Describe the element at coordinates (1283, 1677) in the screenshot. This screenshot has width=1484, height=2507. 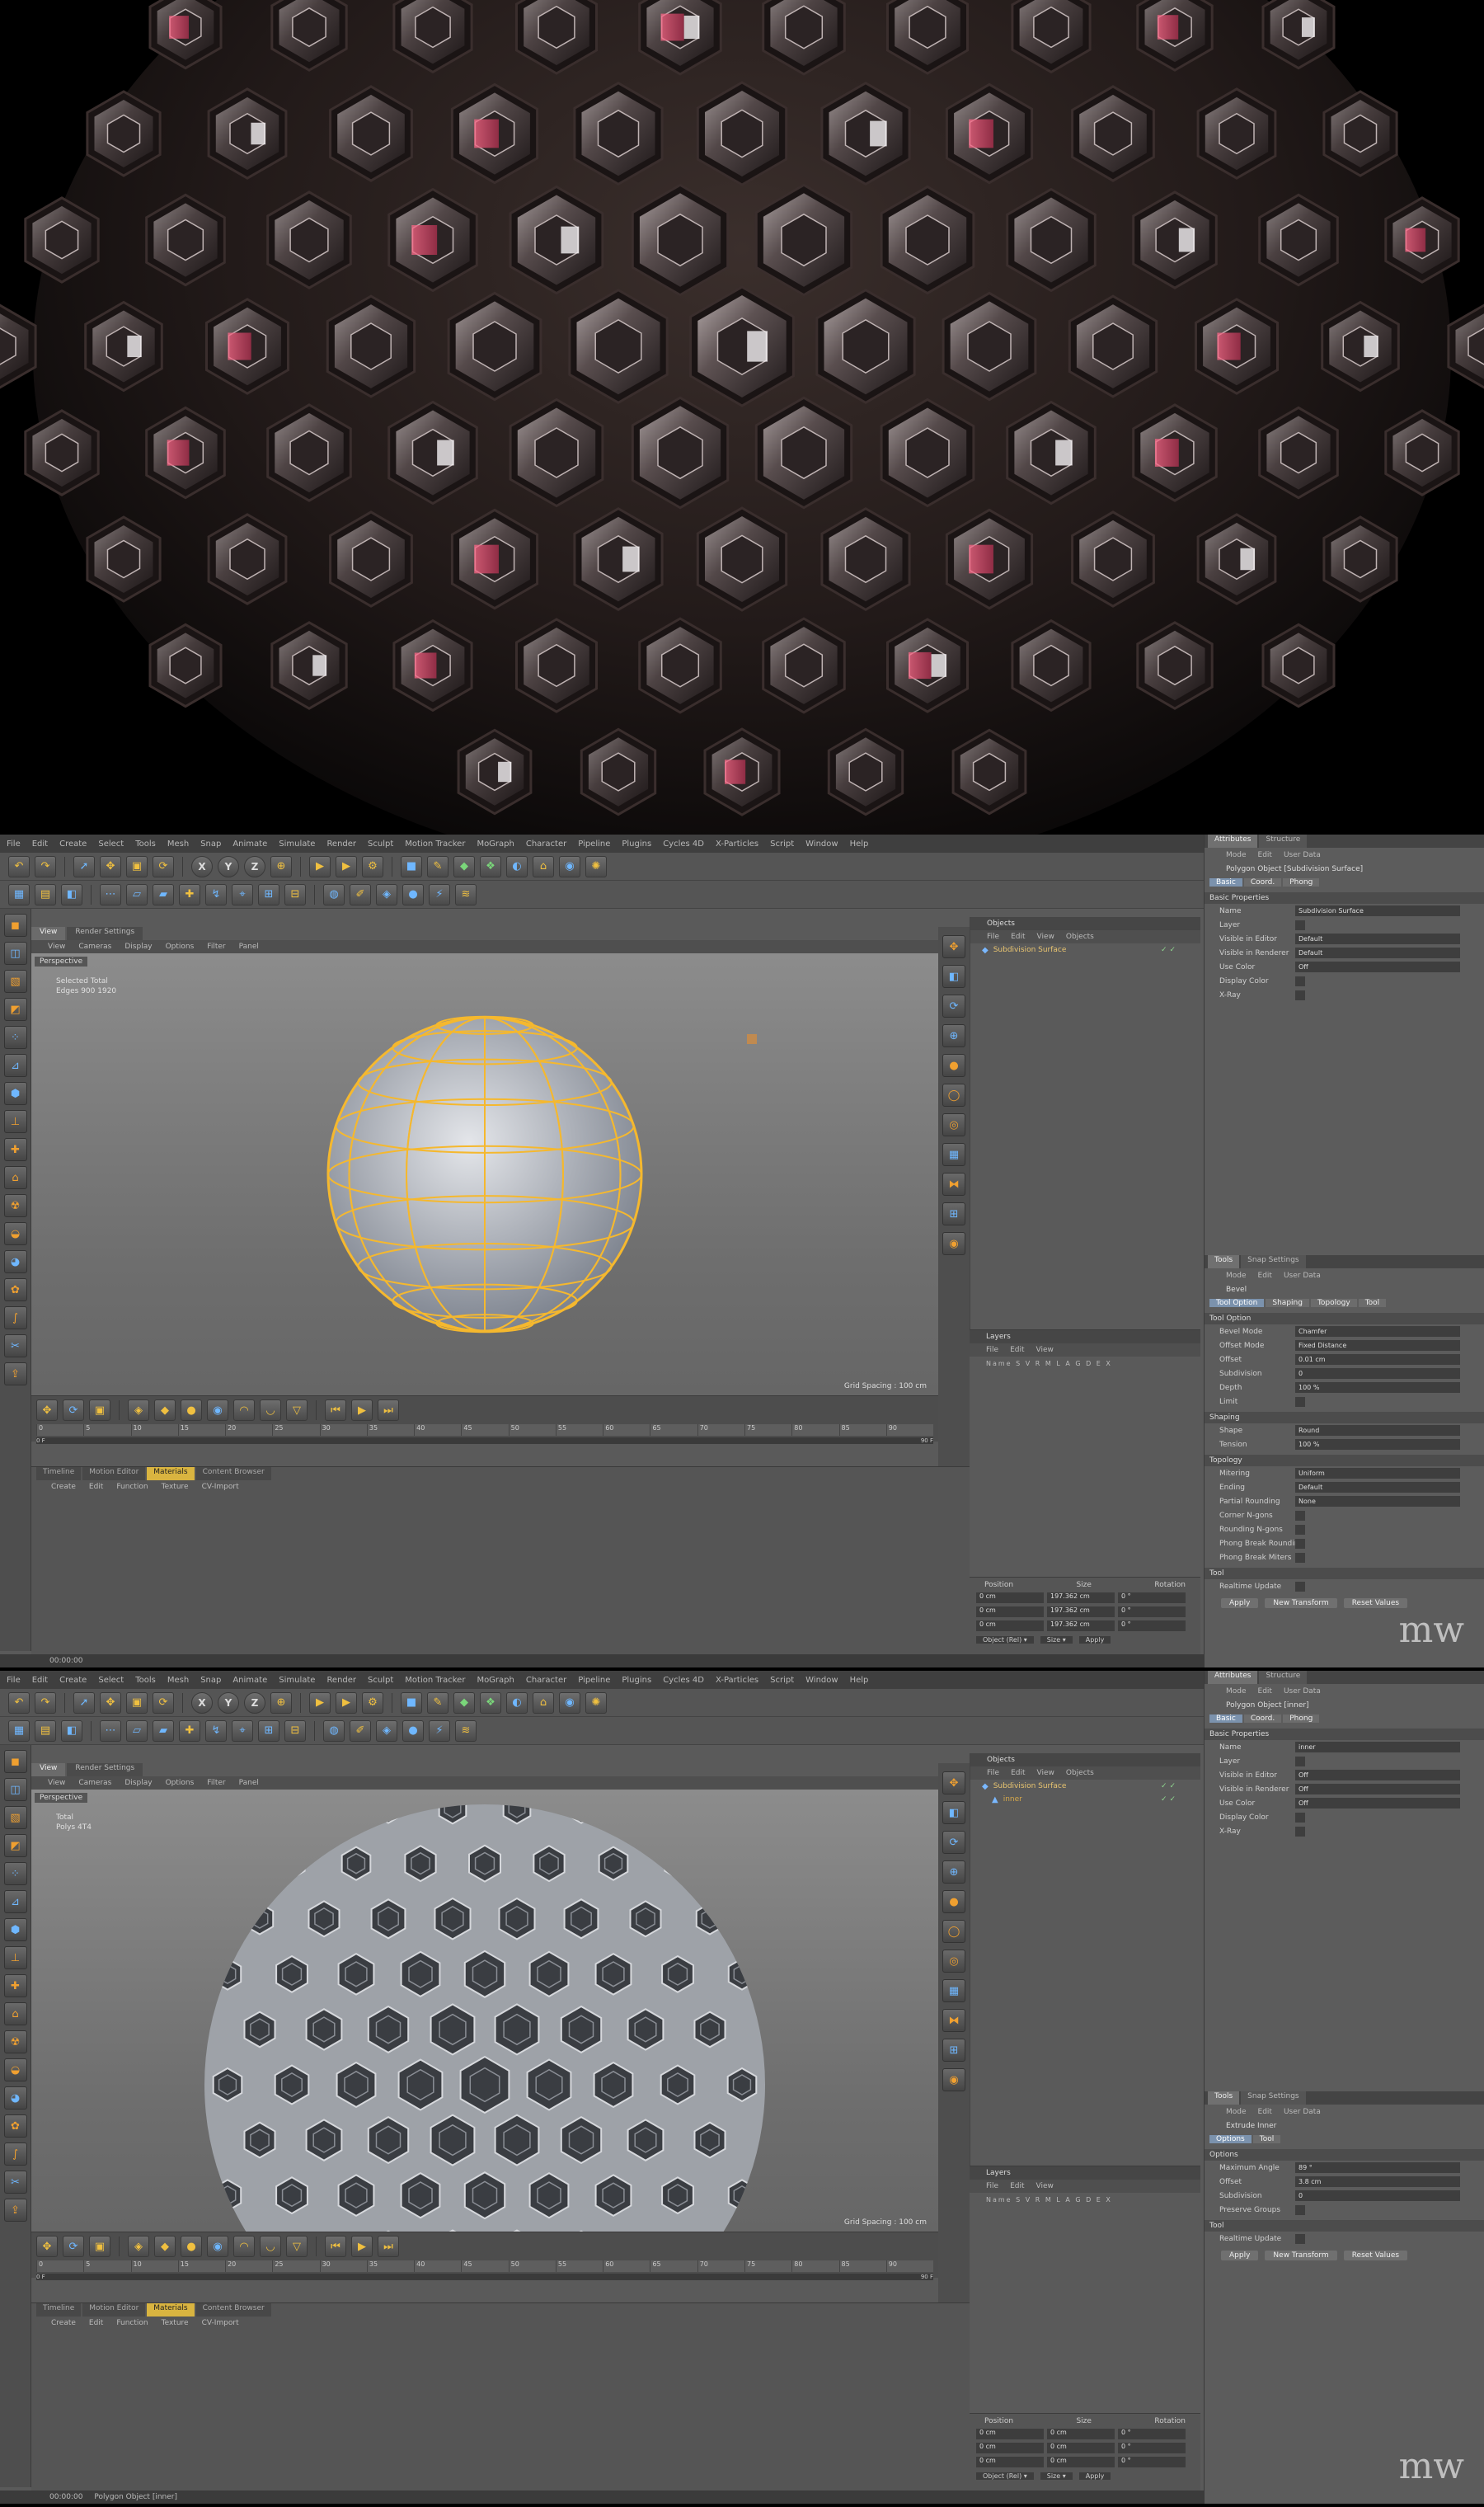
I see `tab-structure: Structure` at that location.